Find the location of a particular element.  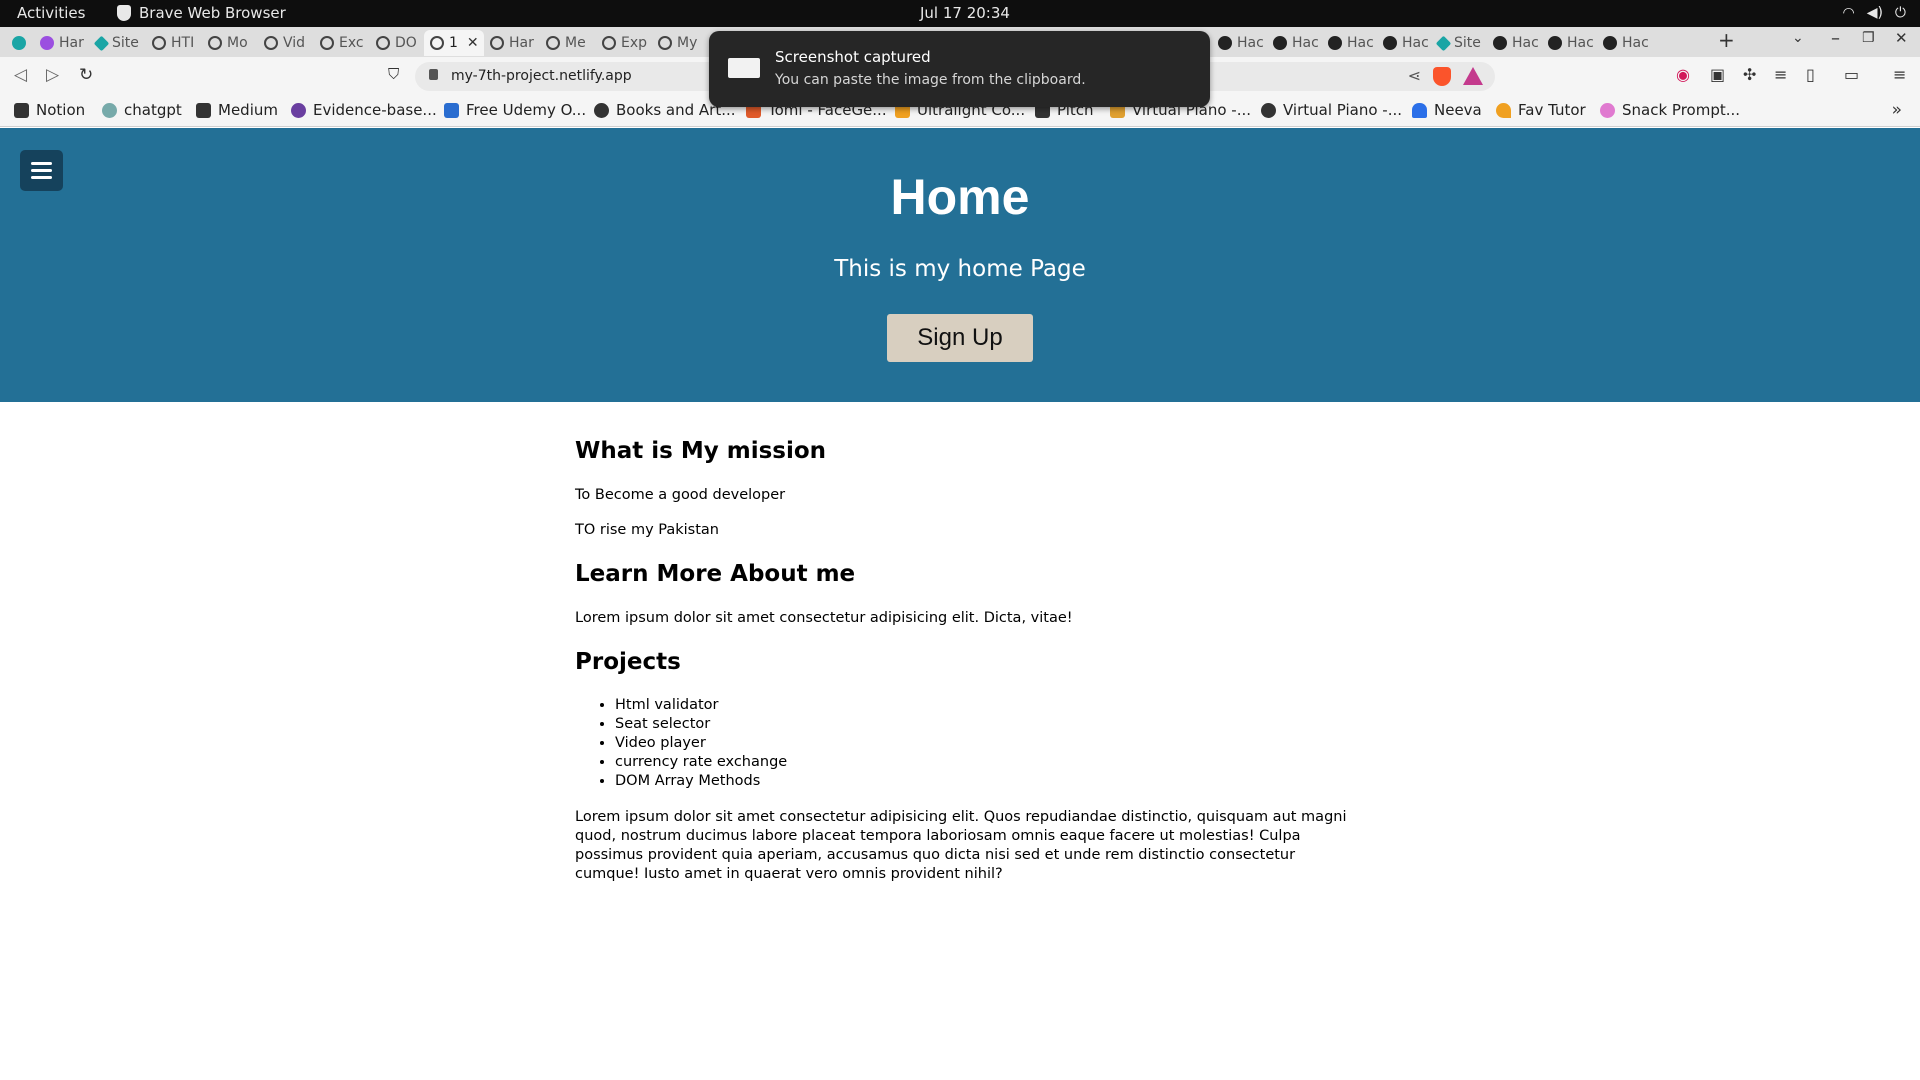

wallet-icon: ▭ is located at coordinates (1851, 74).